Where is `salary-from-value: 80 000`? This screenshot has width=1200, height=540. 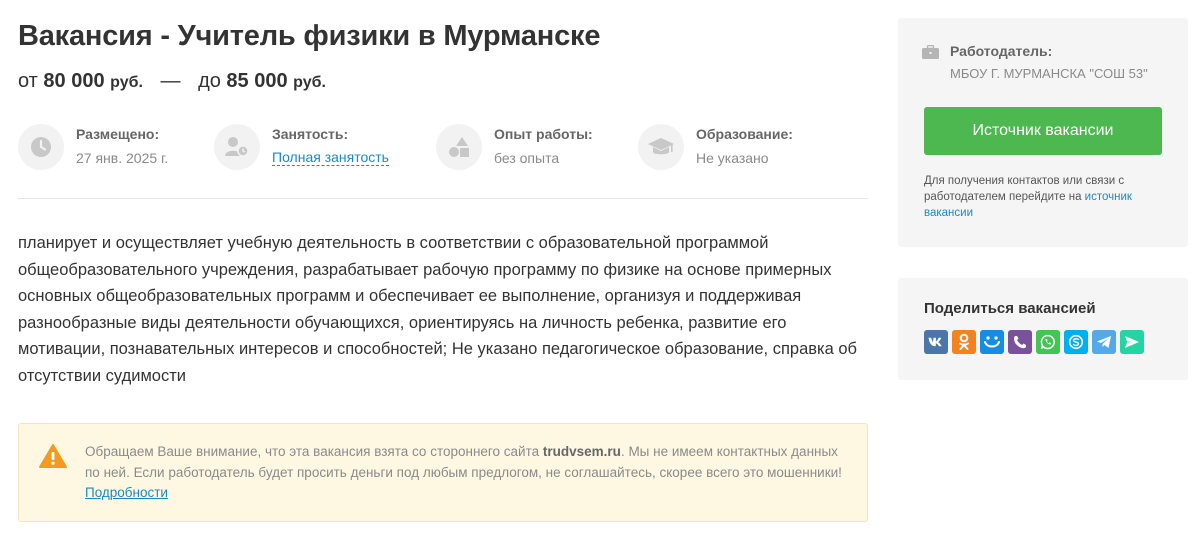 salary-from-value: 80 000 is located at coordinates (74, 81).